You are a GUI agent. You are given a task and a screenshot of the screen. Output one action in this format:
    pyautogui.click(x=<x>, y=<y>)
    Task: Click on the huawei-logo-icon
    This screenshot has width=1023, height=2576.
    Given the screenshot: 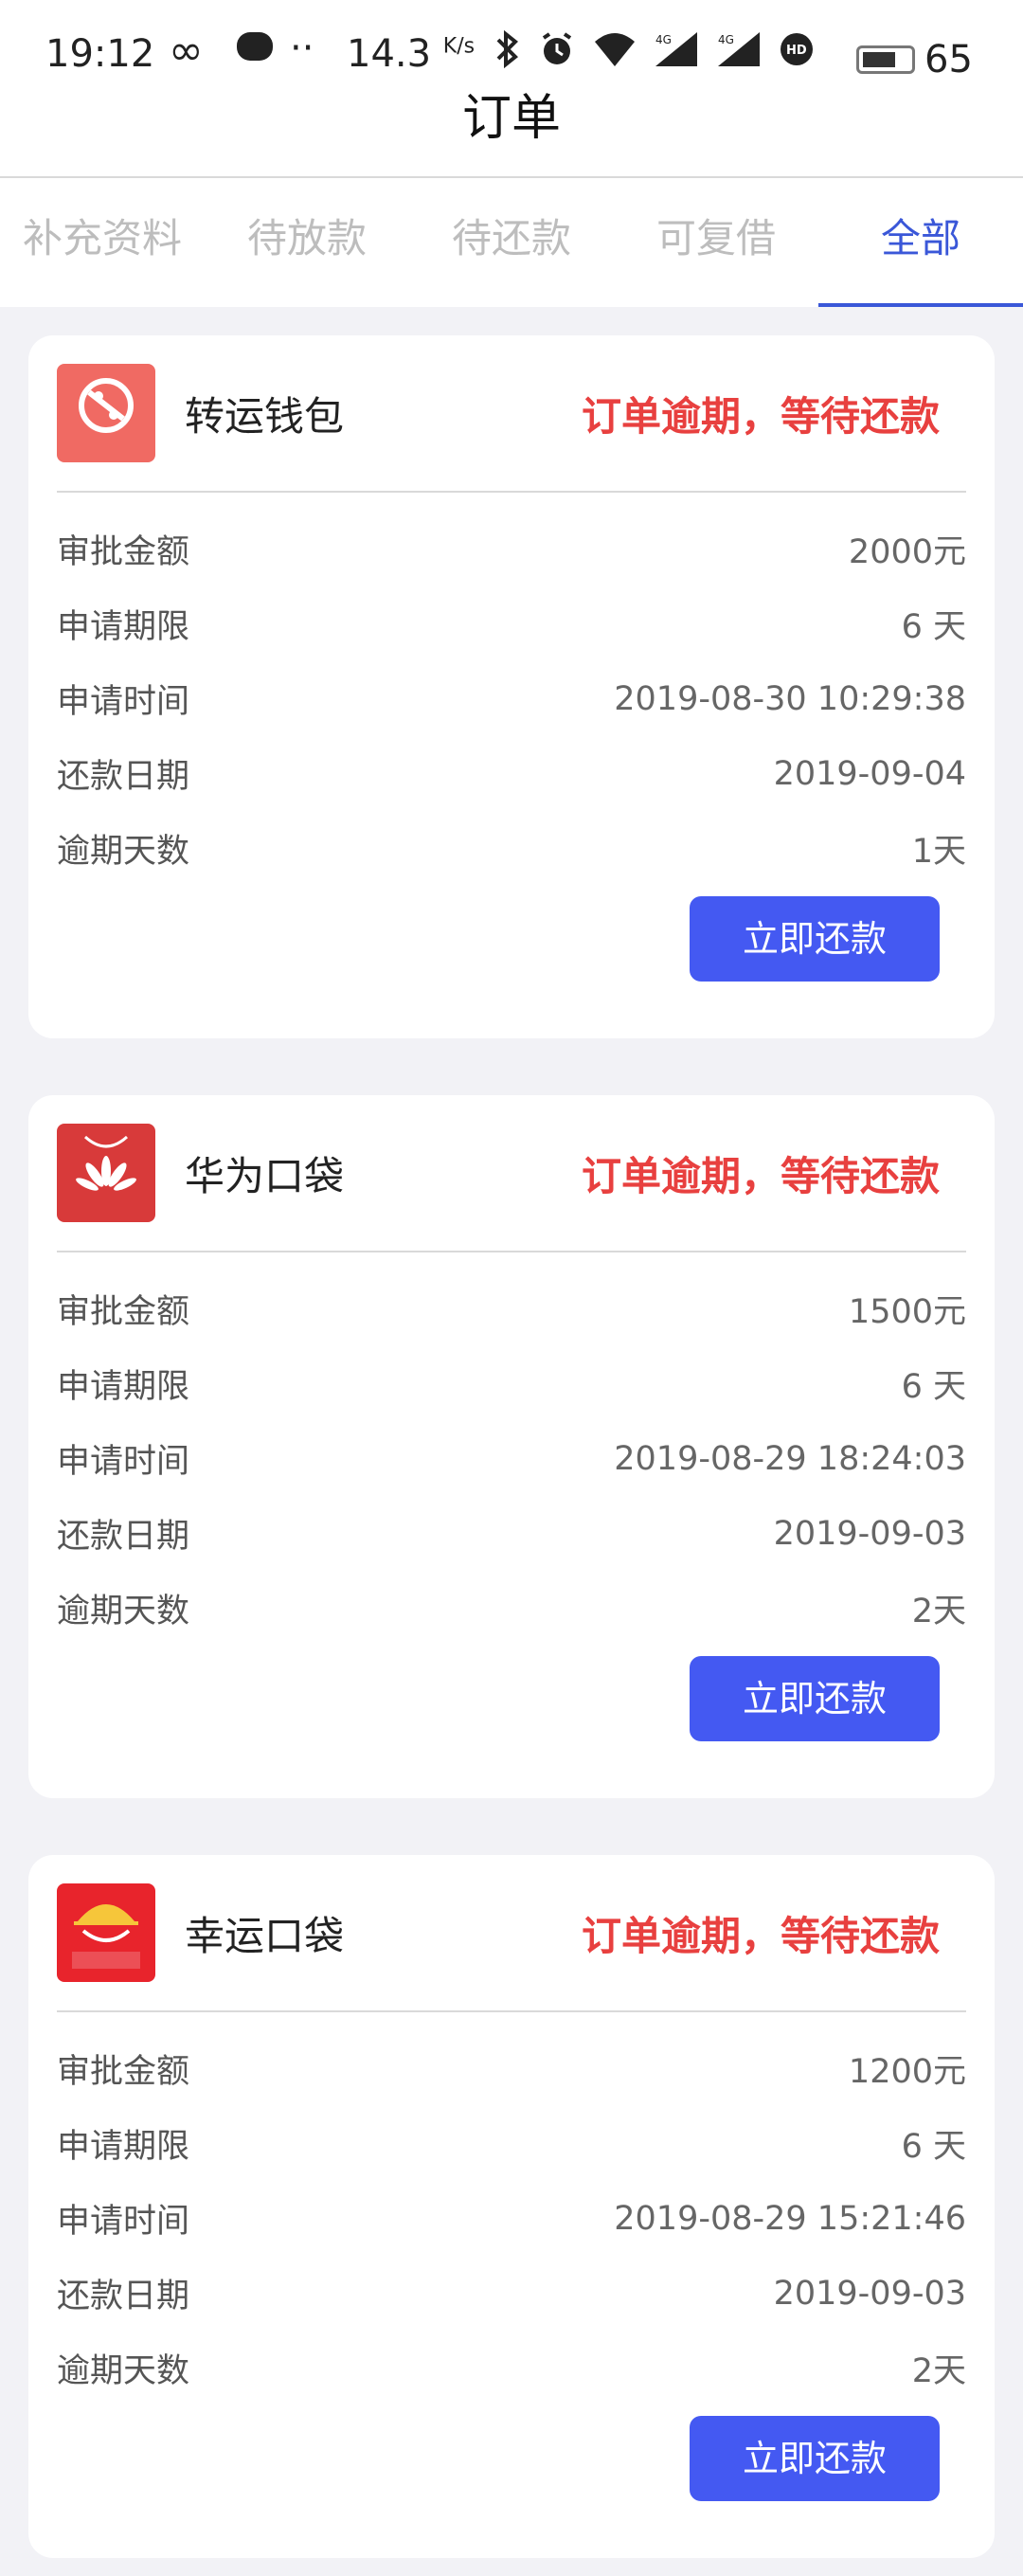 What is the action you would take?
    pyautogui.click(x=106, y=1163)
    